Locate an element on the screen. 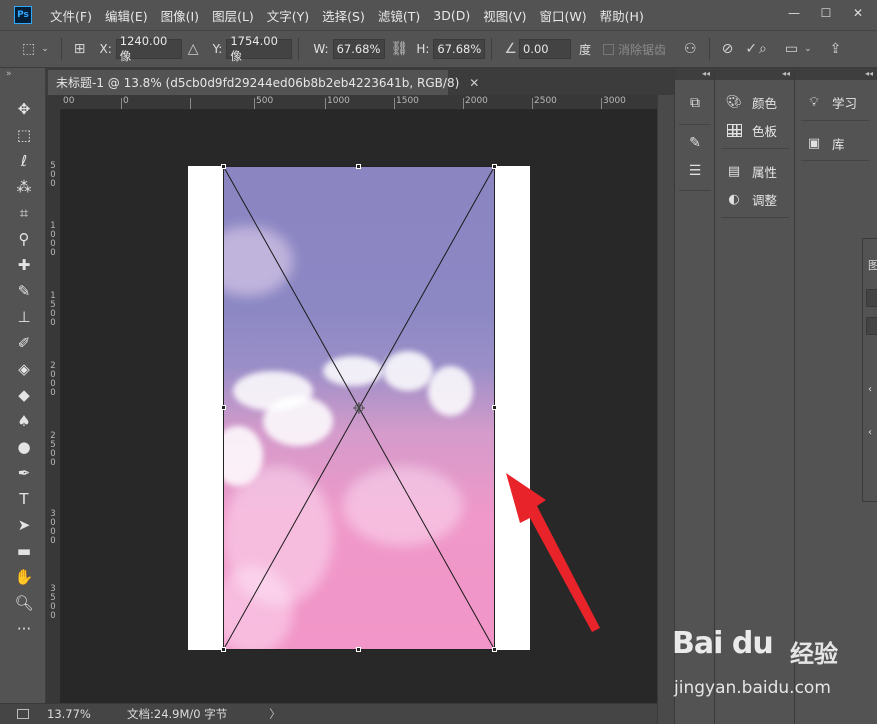  height-input: 67.68% is located at coordinates (459, 49).